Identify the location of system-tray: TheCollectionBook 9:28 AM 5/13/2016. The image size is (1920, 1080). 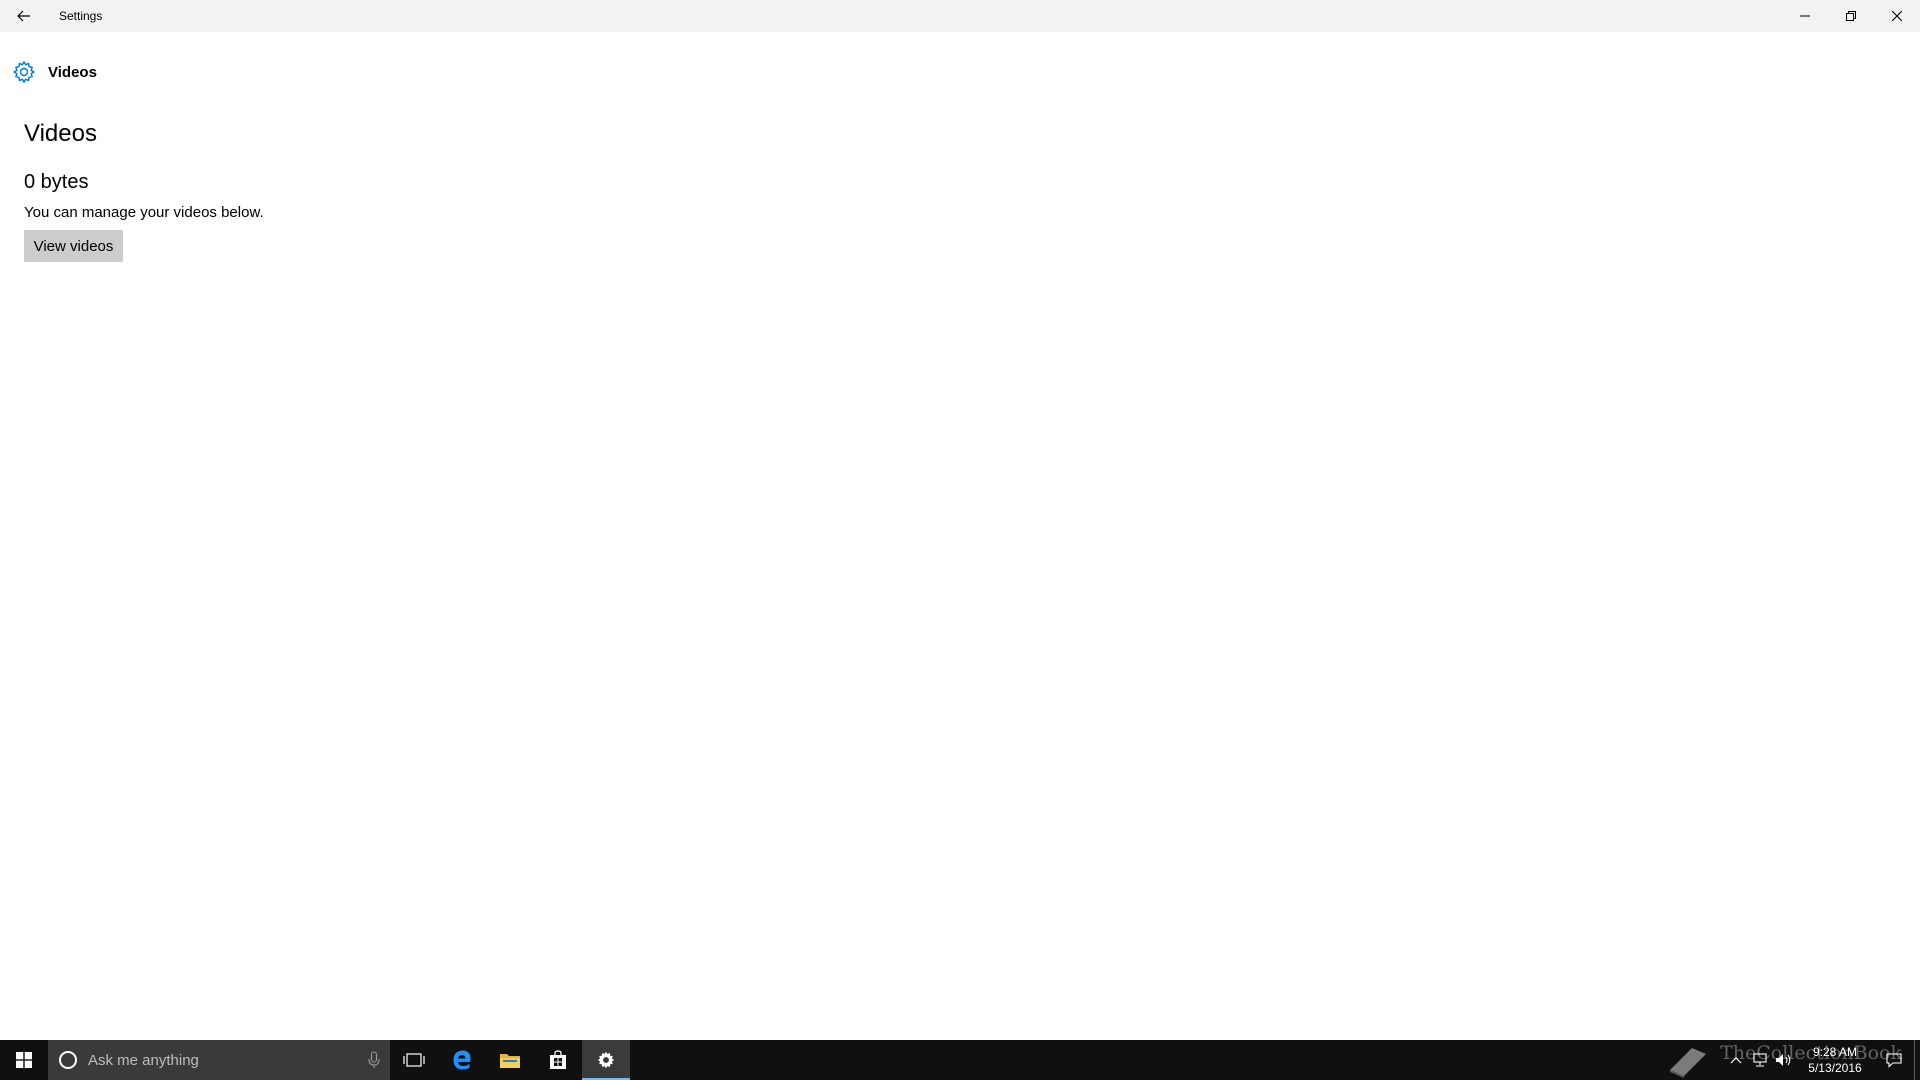
(1795, 1060).